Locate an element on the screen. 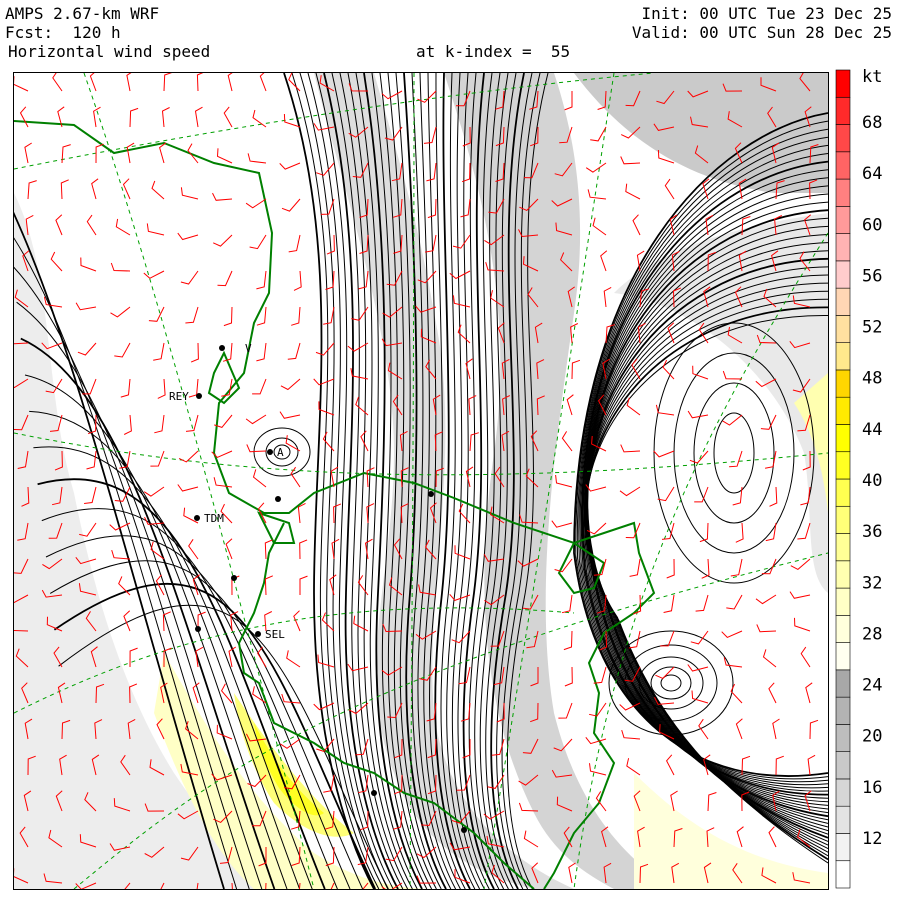 The image size is (900, 900). vertical-level: at k-index = 55 is located at coordinates (493, 51).